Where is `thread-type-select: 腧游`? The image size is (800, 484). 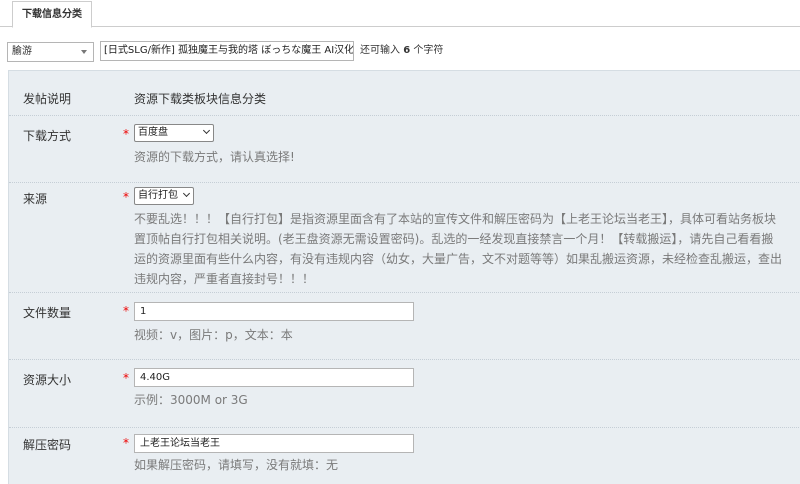 thread-type-select: 腧游 is located at coordinates (50, 52).